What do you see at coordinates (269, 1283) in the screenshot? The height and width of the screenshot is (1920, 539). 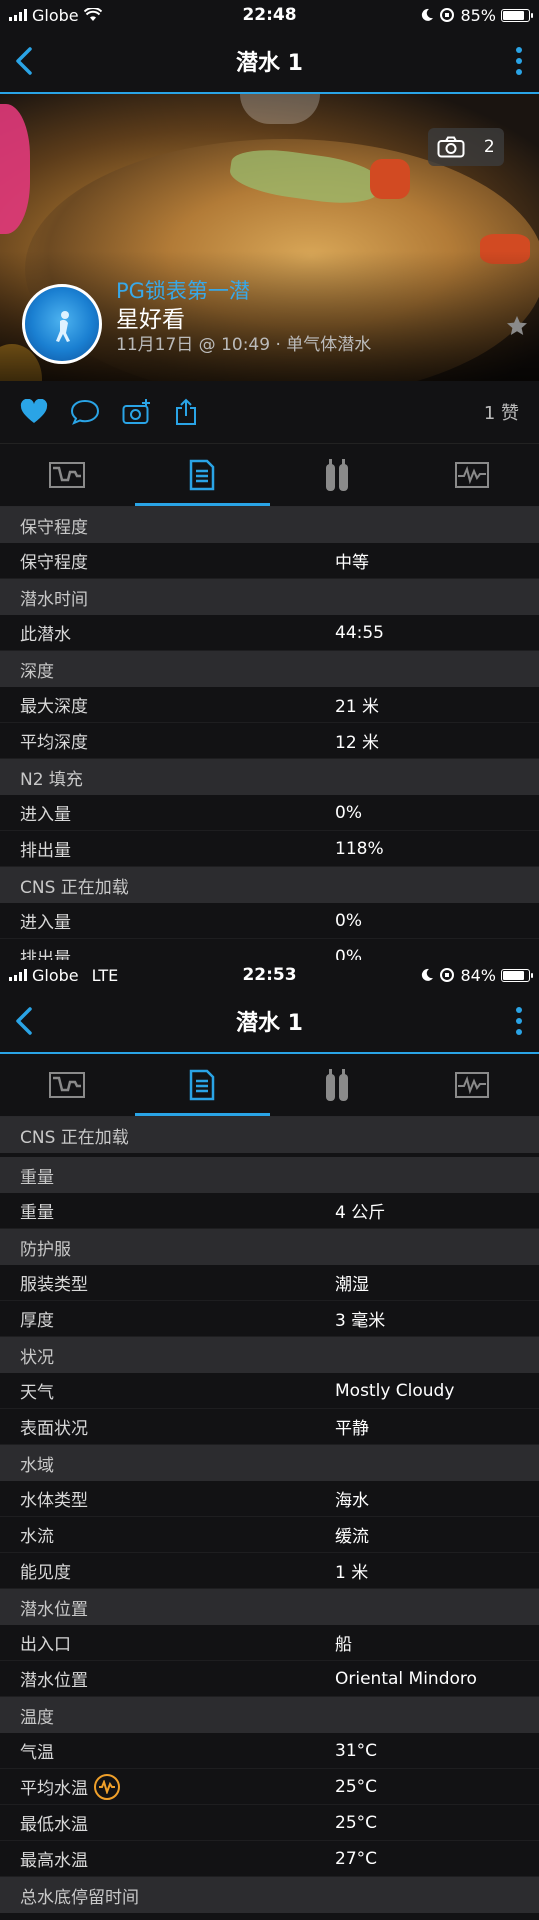 I see `detail-row: 服装类型 潮湿` at bounding box center [269, 1283].